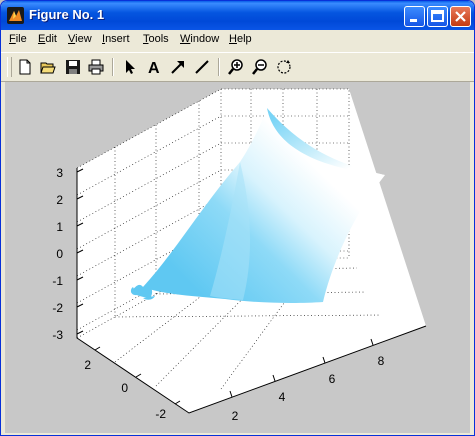  I want to click on matlab-logo-icon, so click(15, 15).